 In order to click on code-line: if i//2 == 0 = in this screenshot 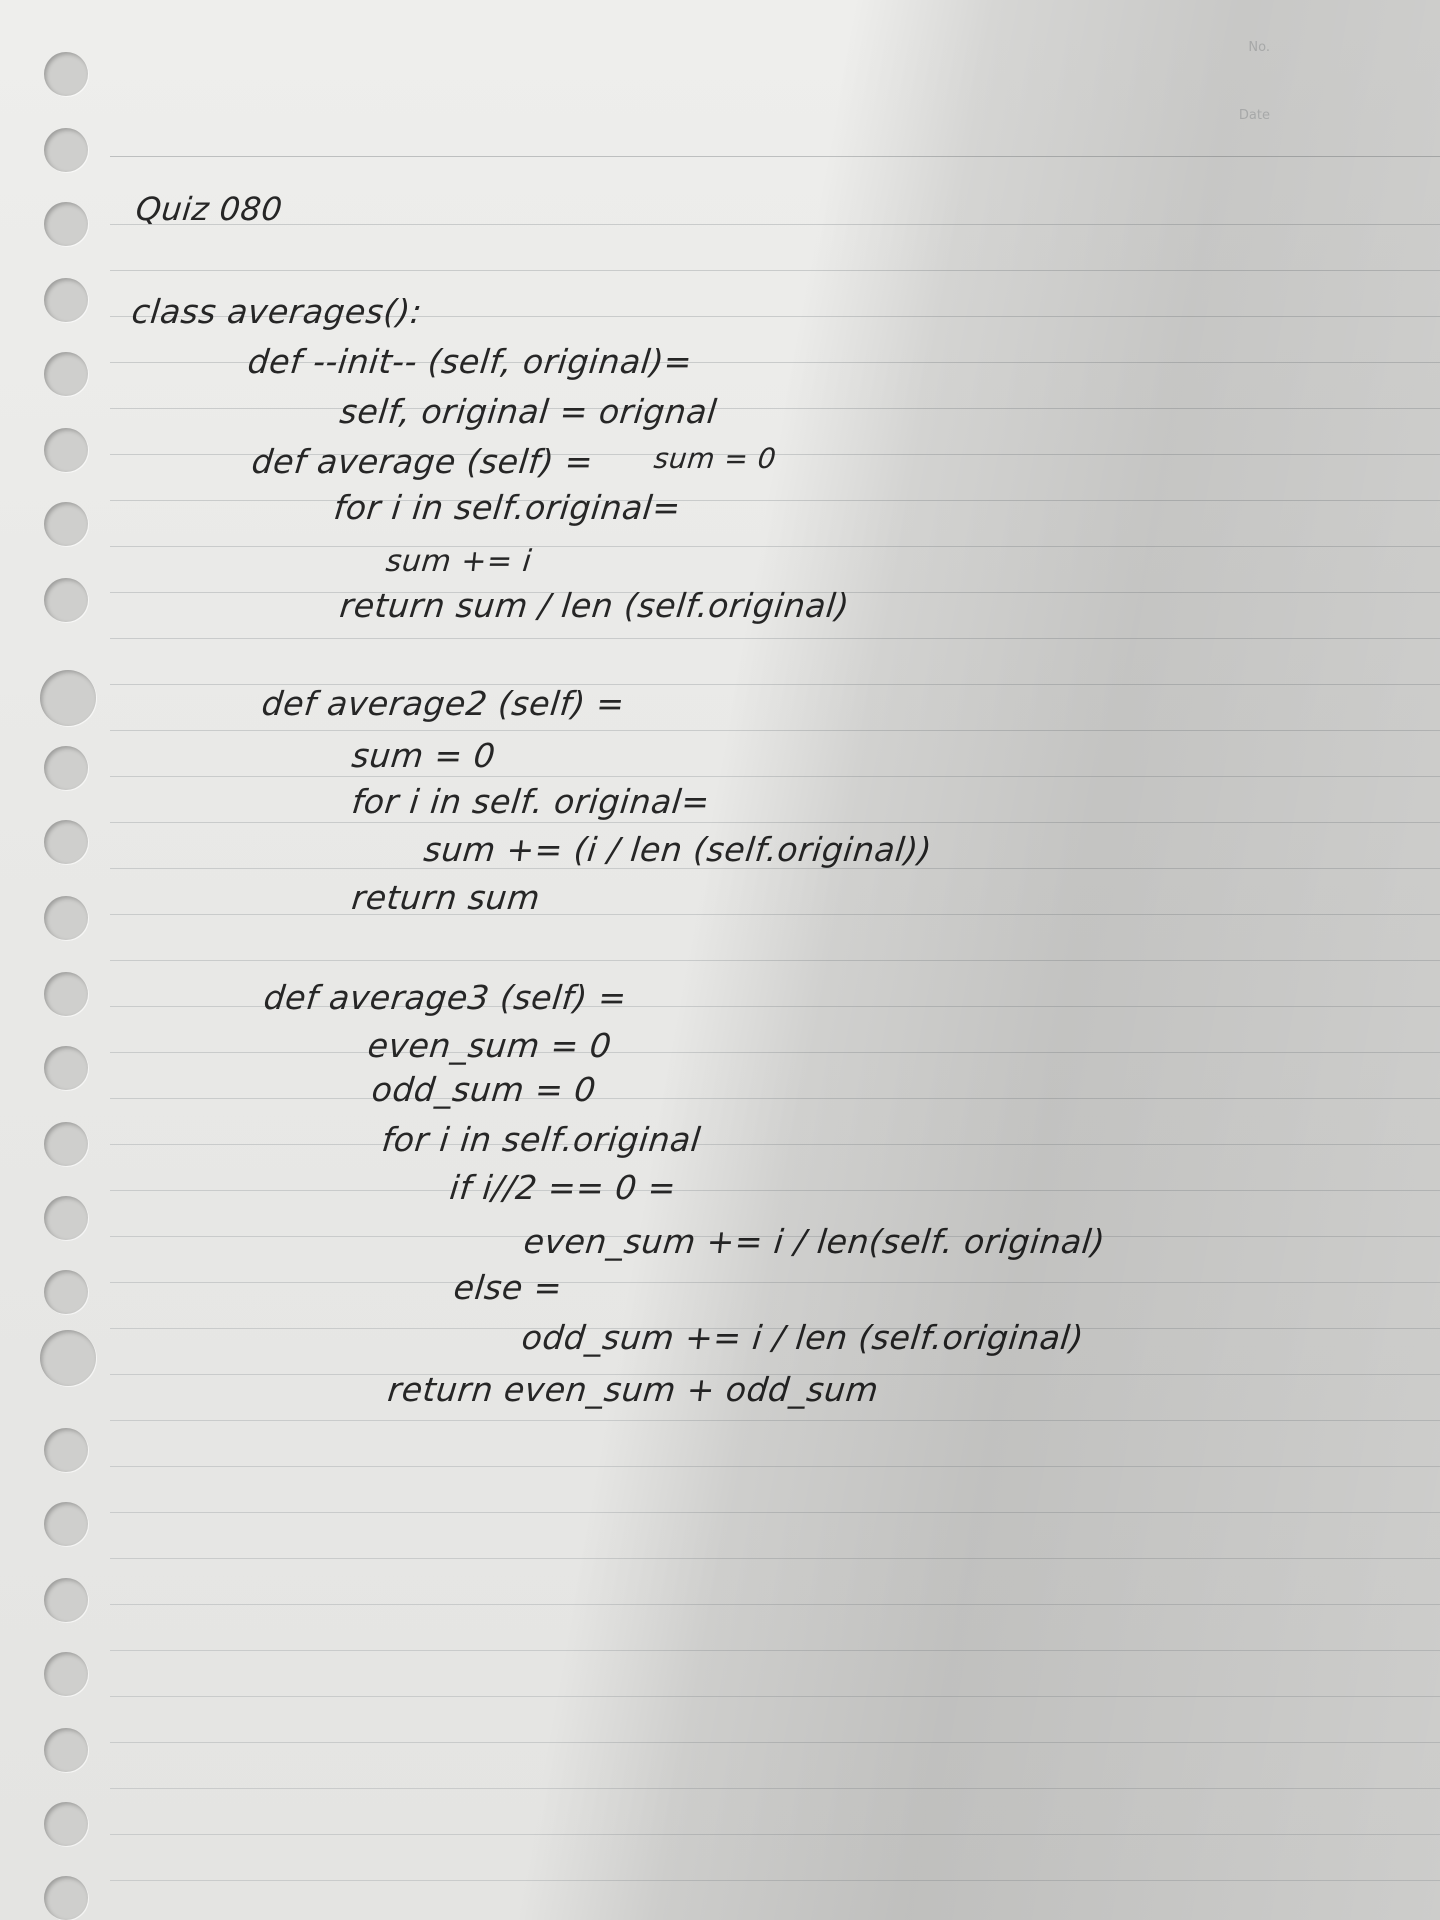, I will do `click(563, 1187)`.